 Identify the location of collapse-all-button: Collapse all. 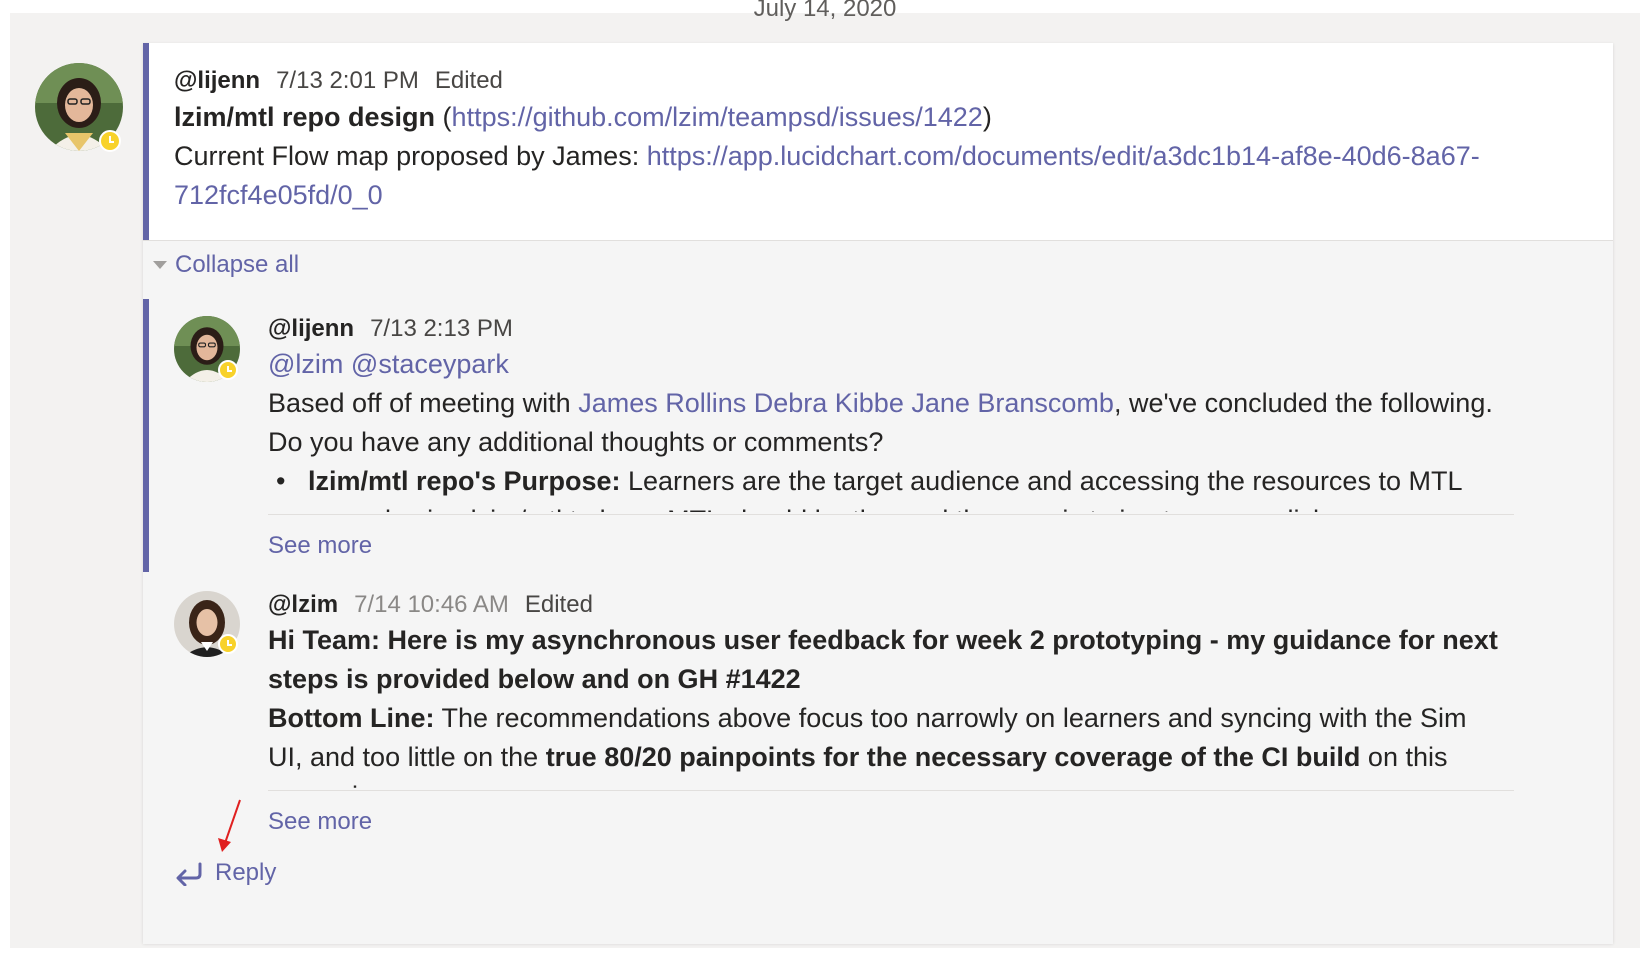
(226, 265).